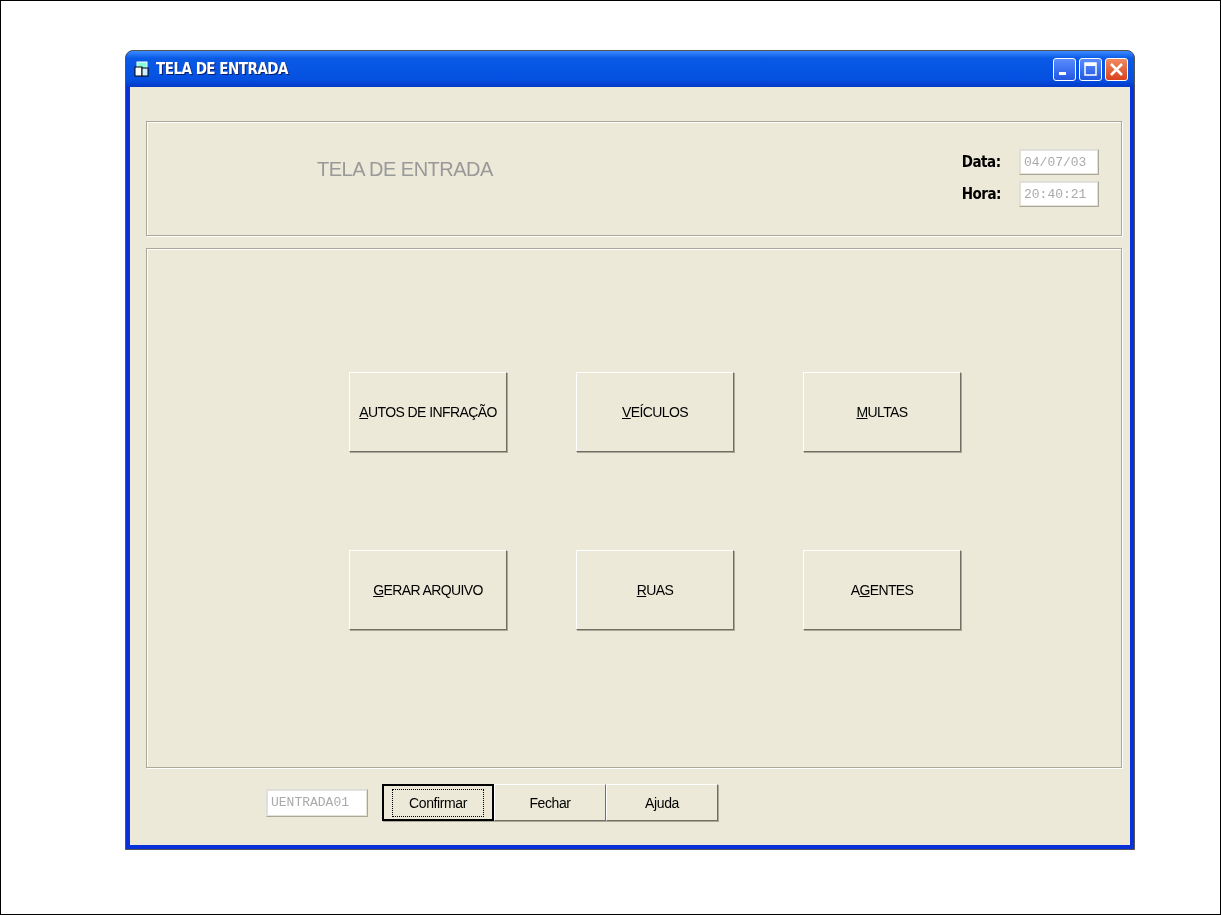 The height and width of the screenshot is (915, 1221). What do you see at coordinates (1064, 69) in the screenshot?
I see `minimize-button` at bounding box center [1064, 69].